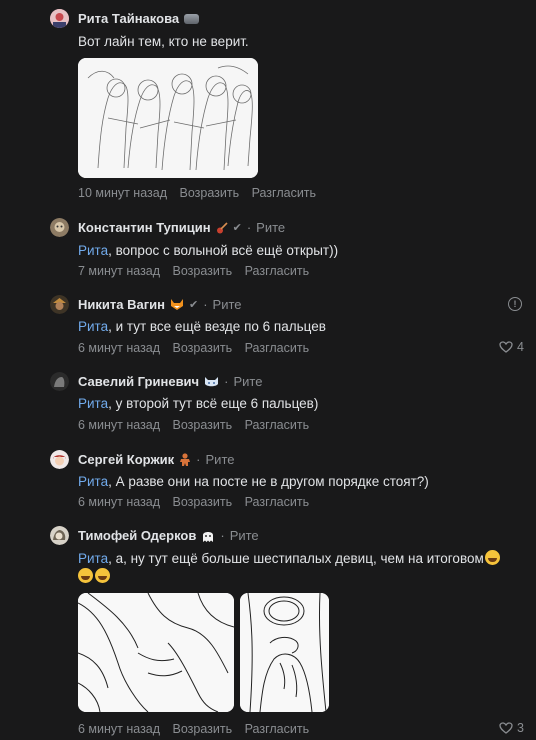 The width and height of the screenshot is (536, 740). I want to click on comment-text: Рита, вопрос с волыной всё ещё открыт)), so click(208, 250).